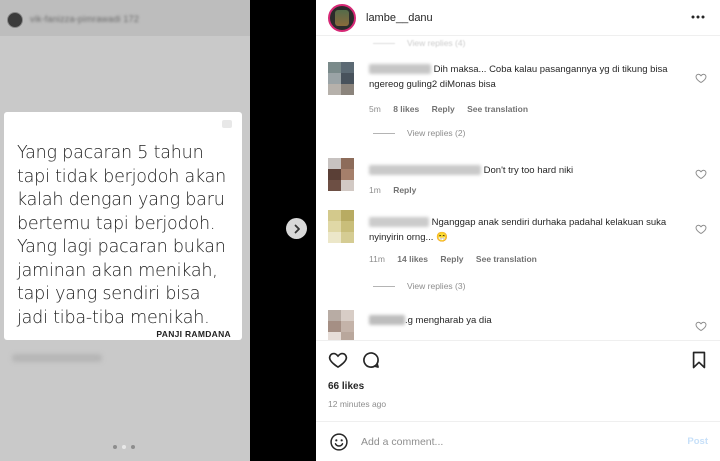 The width and height of the screenshot is (720, 461). What do you see at coordinates (518, 18) in the screenshot?
I see `post-header: lambe__danu` at bounding box center [518, 18].